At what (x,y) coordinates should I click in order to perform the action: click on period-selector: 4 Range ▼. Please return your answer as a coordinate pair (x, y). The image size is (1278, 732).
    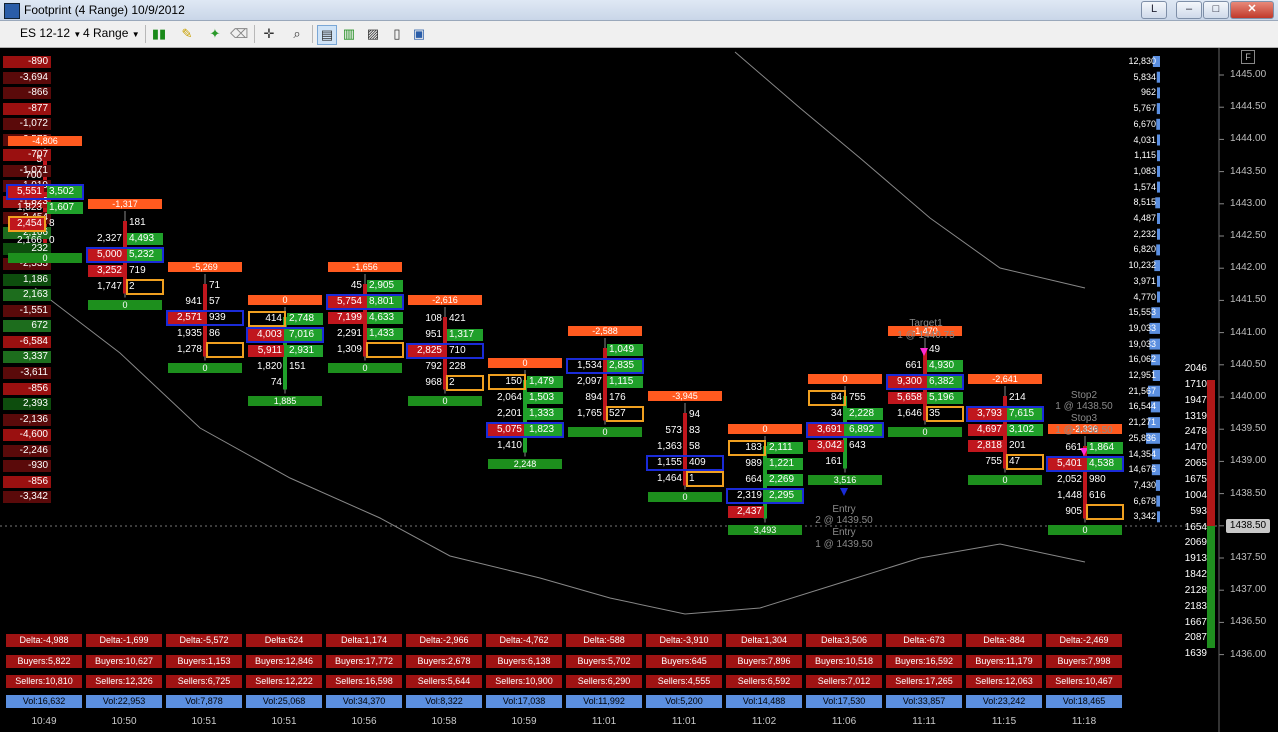
    Looking at the image, I should click on (111, 33).